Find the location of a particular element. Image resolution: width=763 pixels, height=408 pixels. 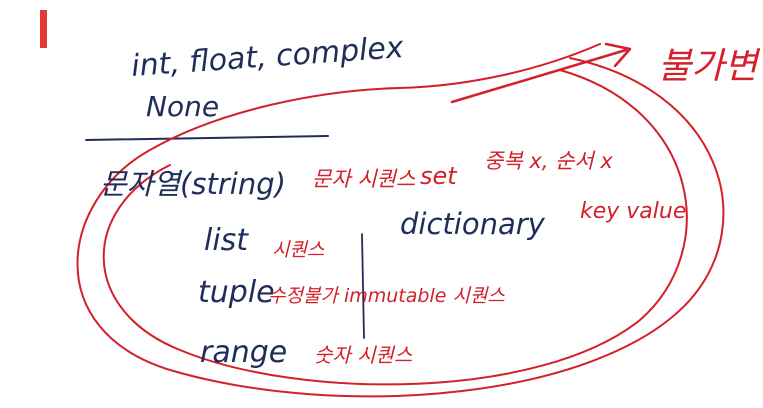

range-type-text: range is located at coordinates (243, 352).